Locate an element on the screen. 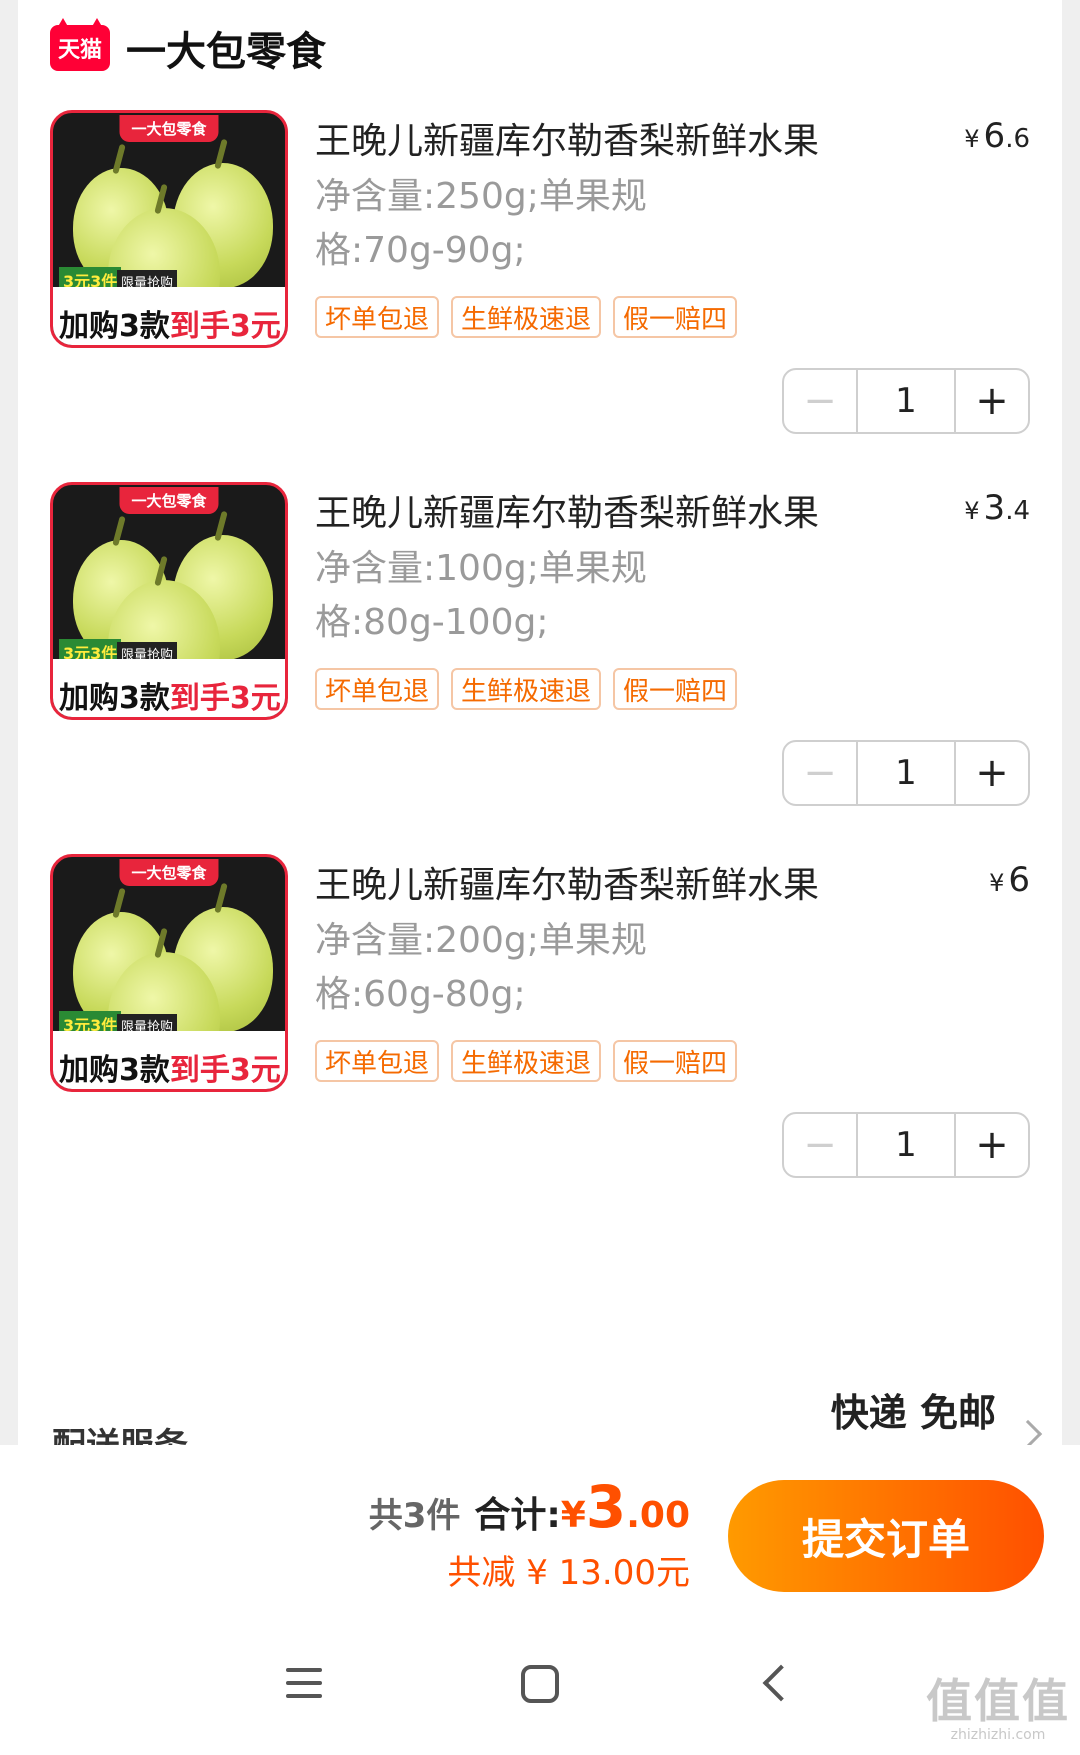 This screenshot has width=1080, height=1755. product-spec: 净含量:100g;单果规格:80g-100g; is located at coordinates (515, 596).